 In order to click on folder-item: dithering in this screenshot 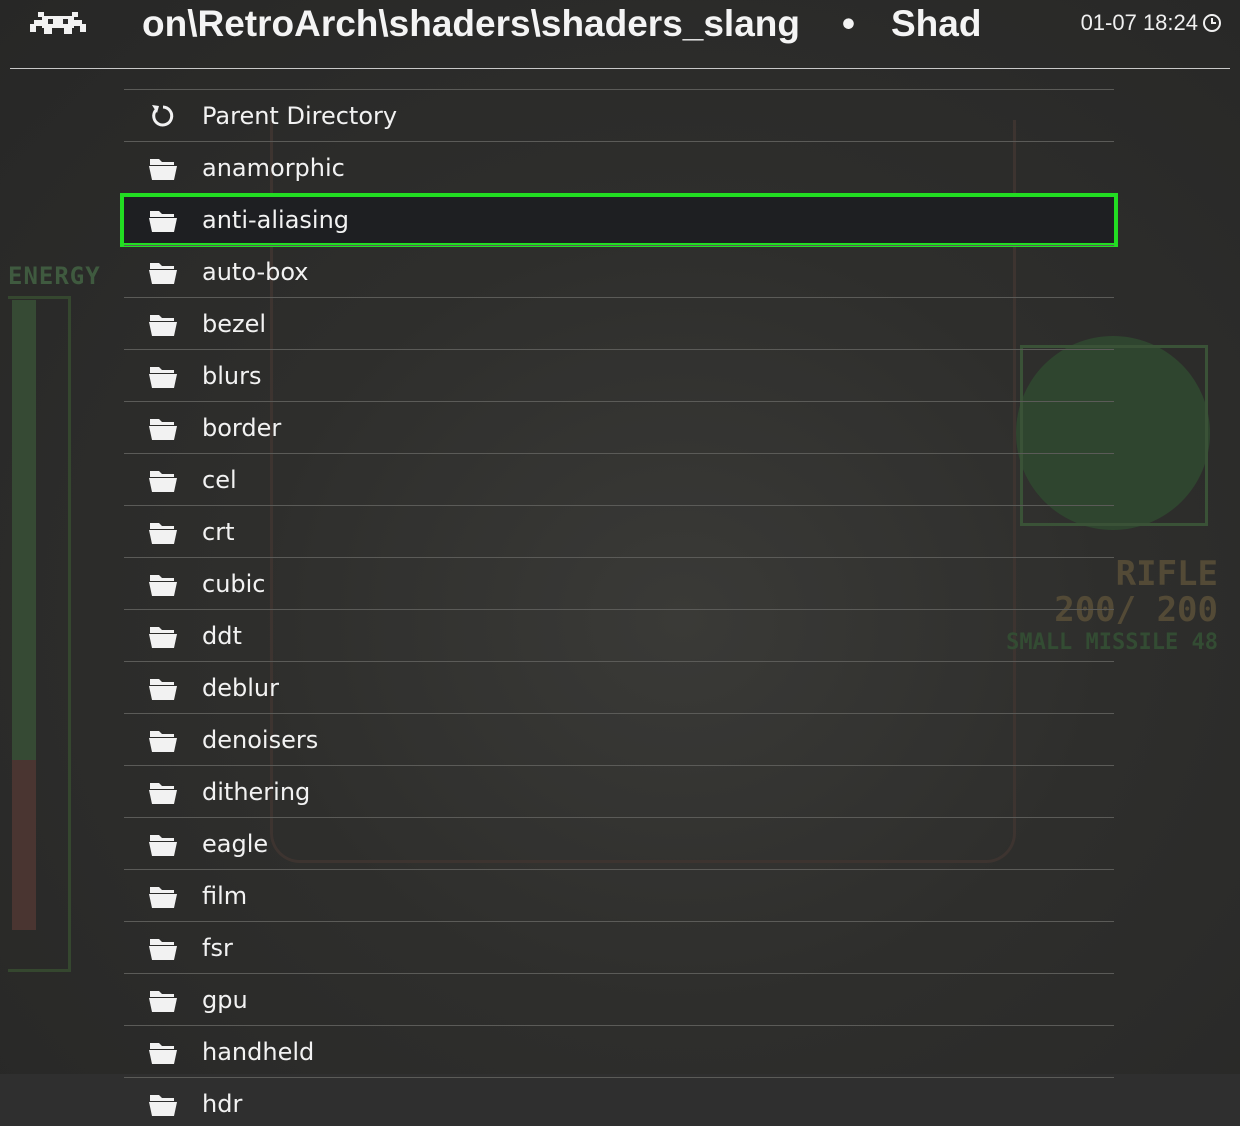, I will do `click(619, 791)`.